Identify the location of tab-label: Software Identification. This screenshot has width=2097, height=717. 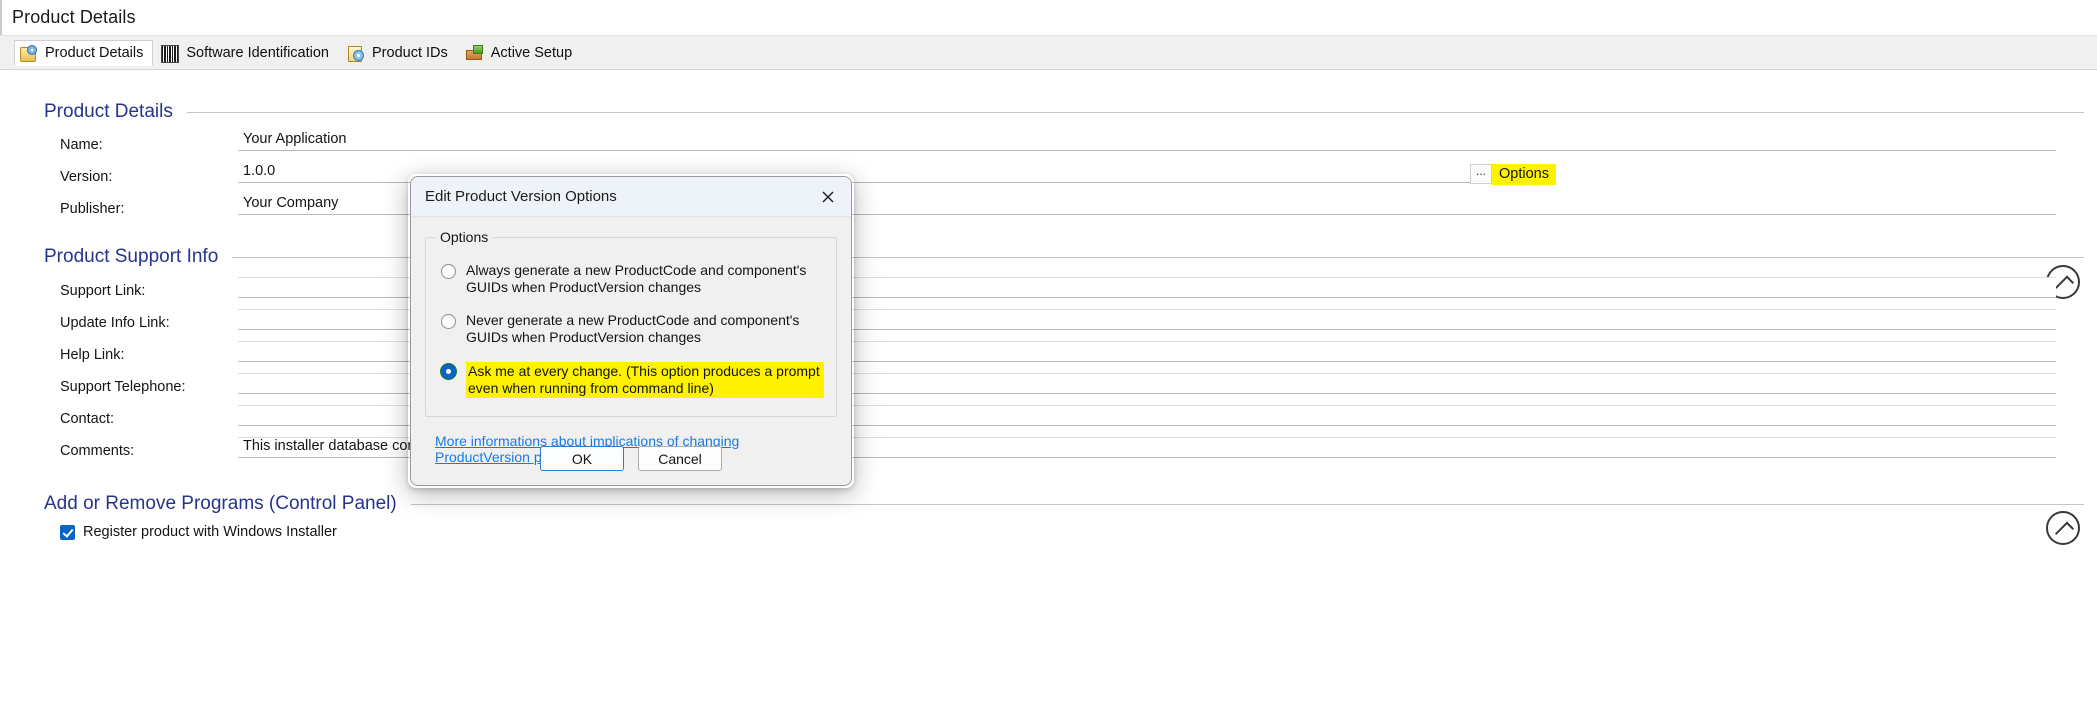
(257, 52).